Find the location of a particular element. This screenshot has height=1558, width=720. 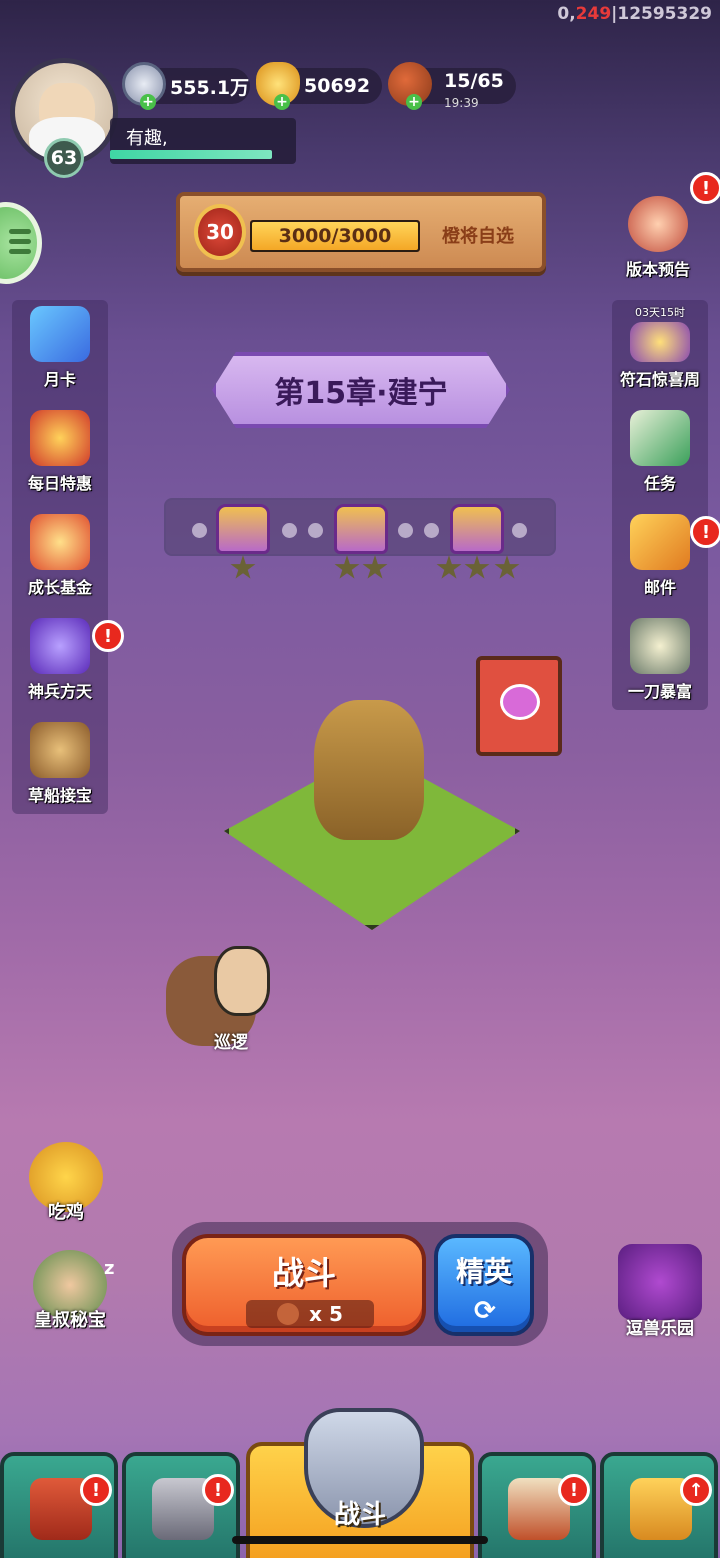

fortune-slash-button: 一刀暴富 is located at coordinates (660, 660).